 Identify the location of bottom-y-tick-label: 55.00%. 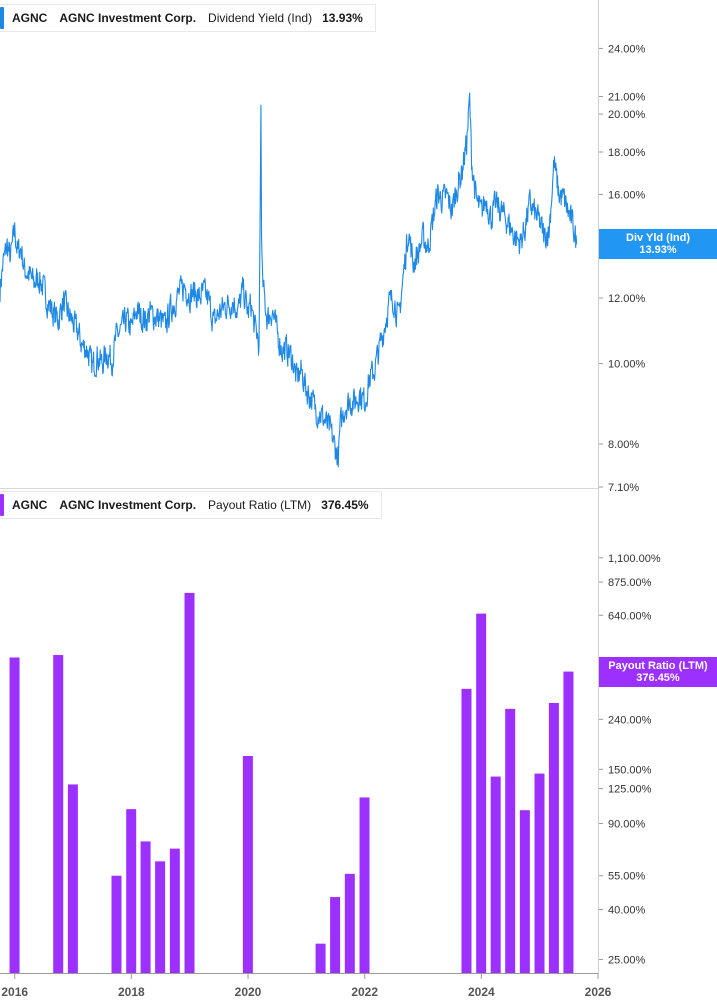
(627, 877).